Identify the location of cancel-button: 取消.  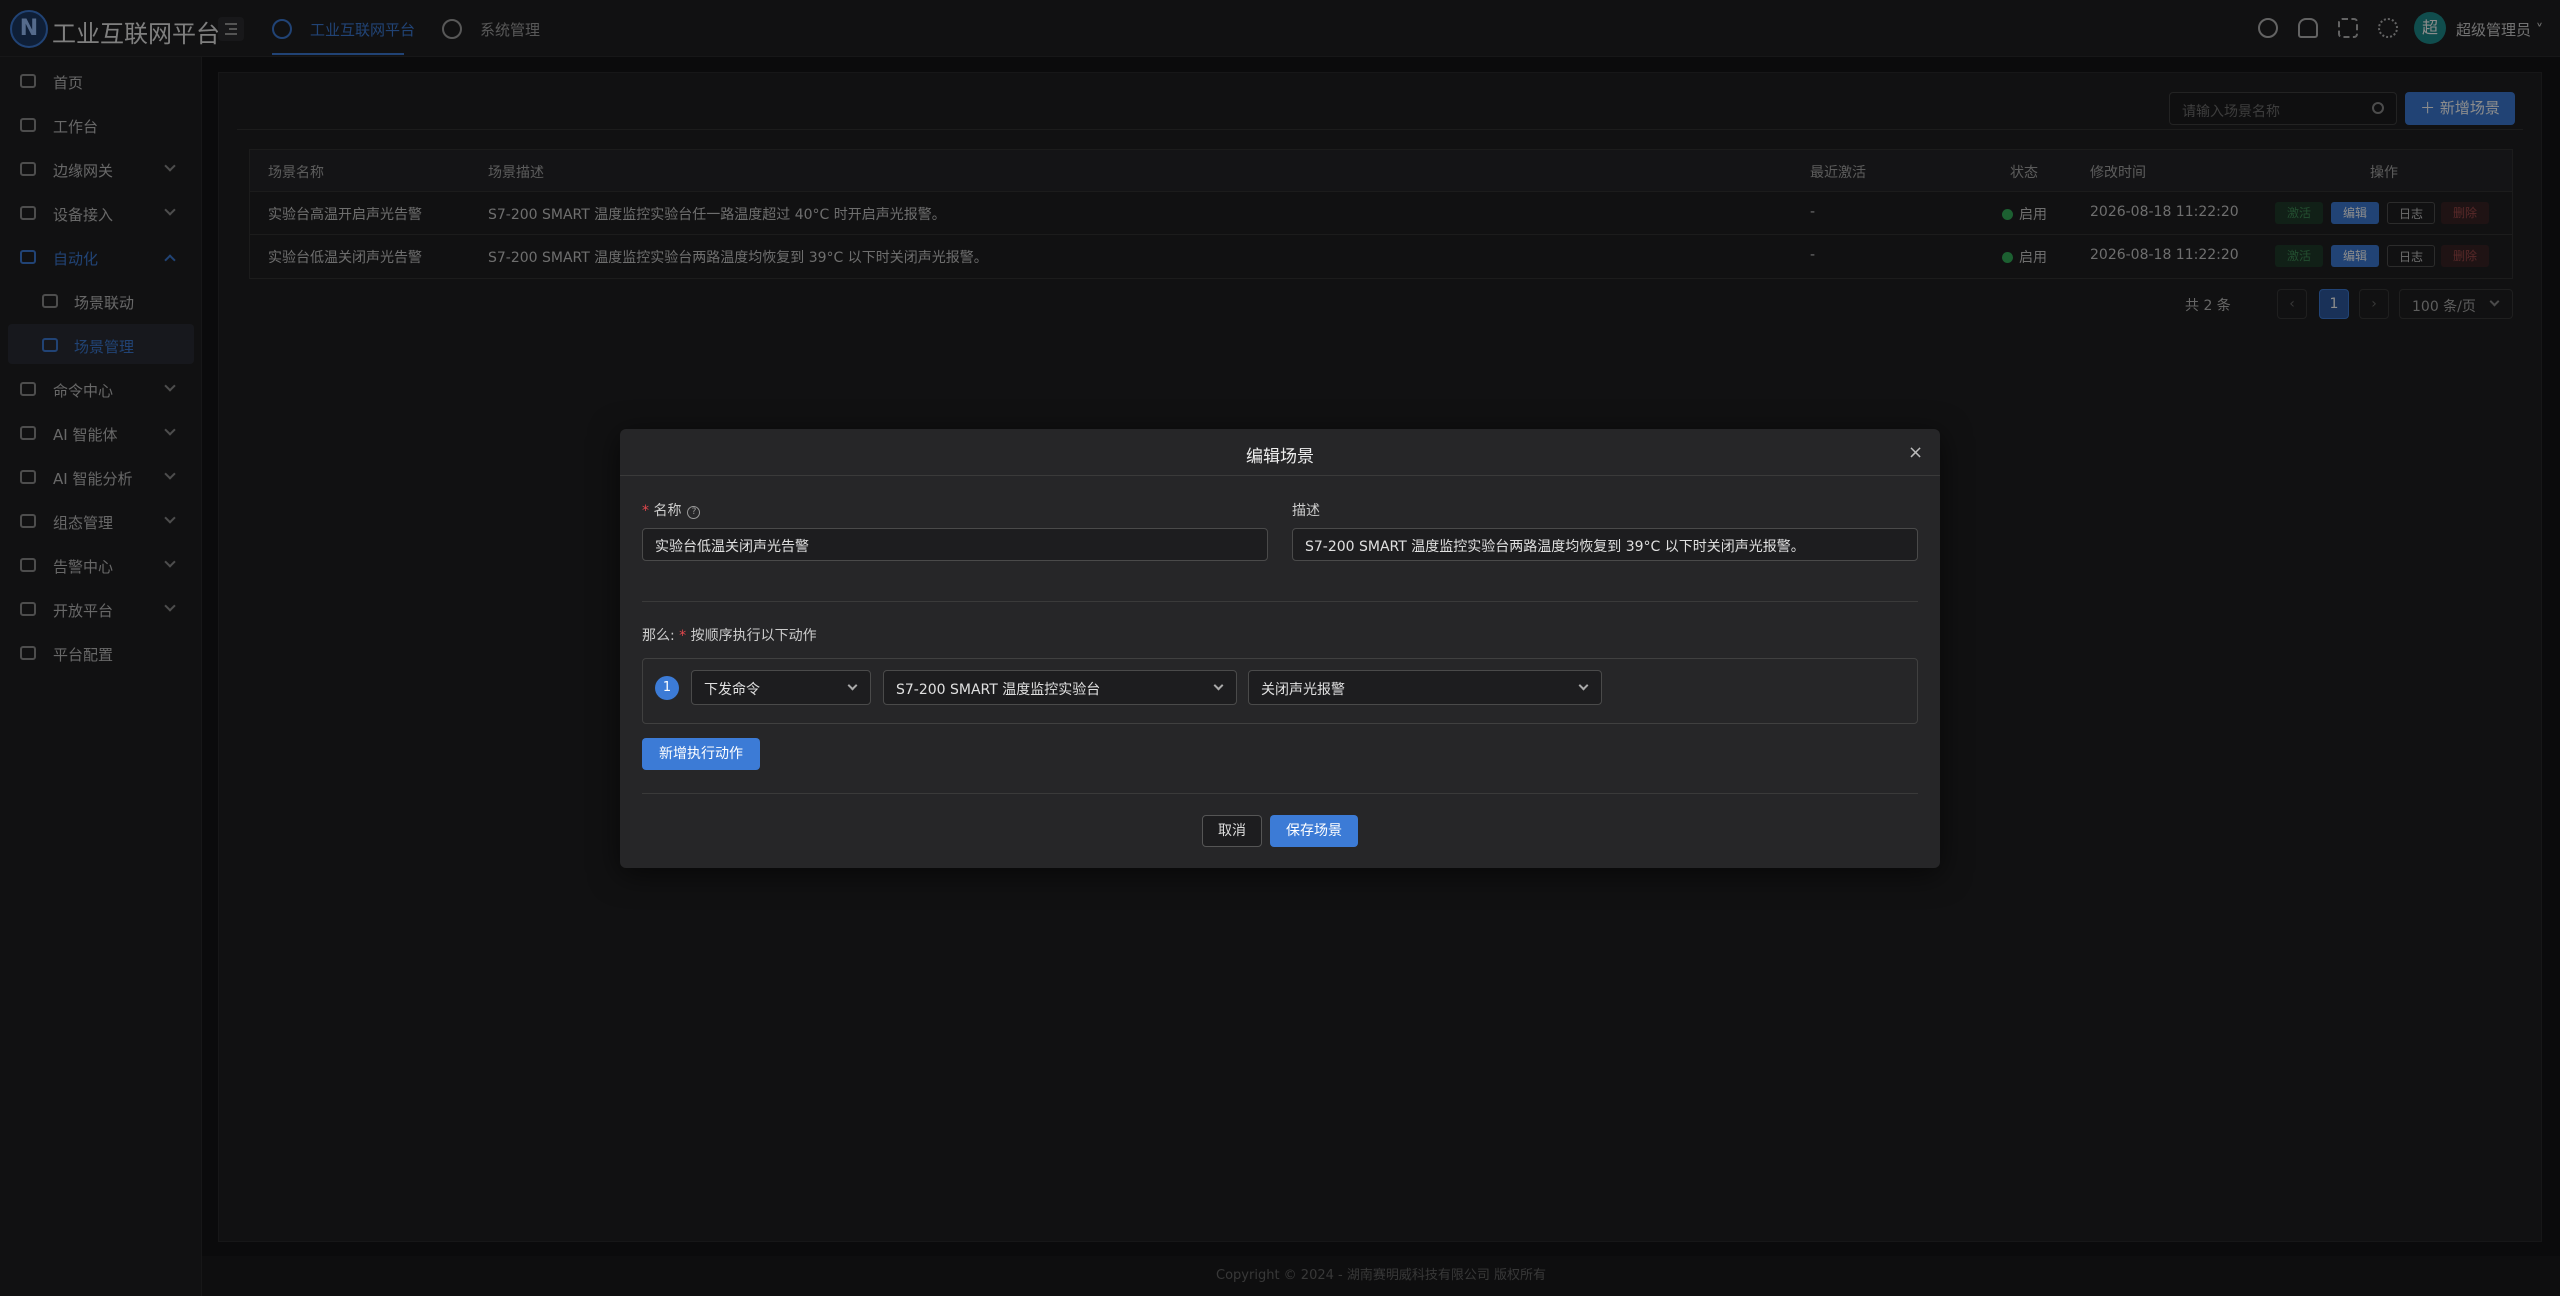
(1232, 831).